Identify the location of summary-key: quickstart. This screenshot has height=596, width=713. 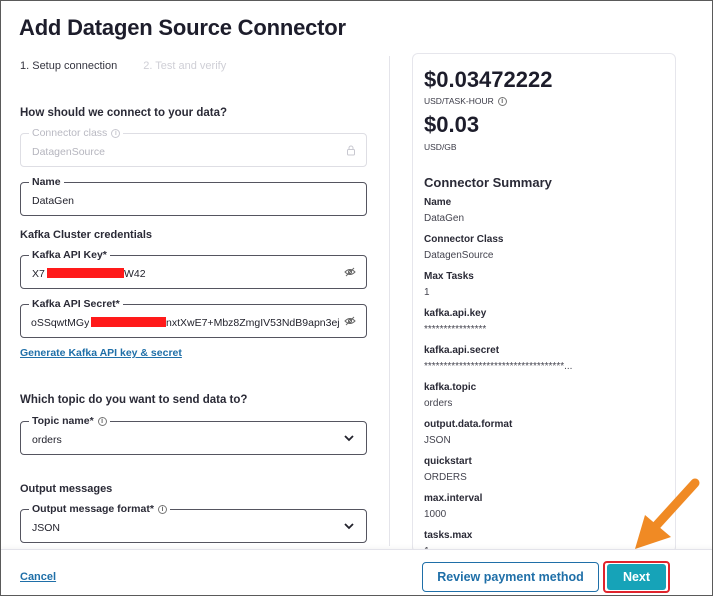
(448, 461).